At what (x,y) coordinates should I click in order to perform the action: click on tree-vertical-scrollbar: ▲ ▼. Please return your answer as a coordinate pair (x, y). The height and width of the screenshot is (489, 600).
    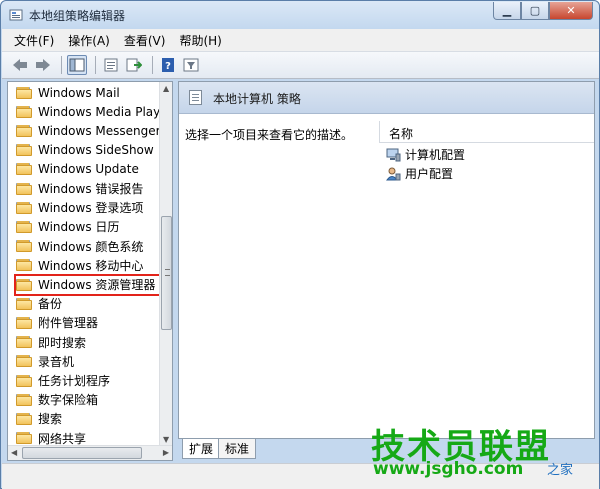
    Looking at the image, I should click on (165, 264).